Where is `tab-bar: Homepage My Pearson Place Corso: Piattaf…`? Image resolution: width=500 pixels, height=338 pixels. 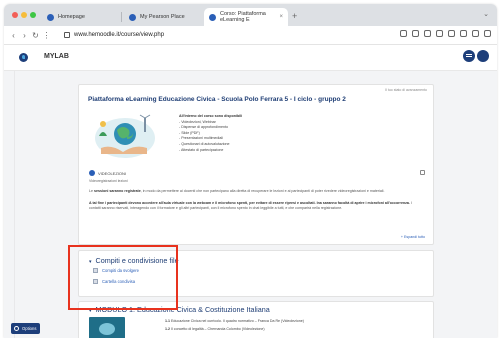 tab-bar: Homepage My Pearson Place Corso: Piattaf… is located at coordinates (250, 15).